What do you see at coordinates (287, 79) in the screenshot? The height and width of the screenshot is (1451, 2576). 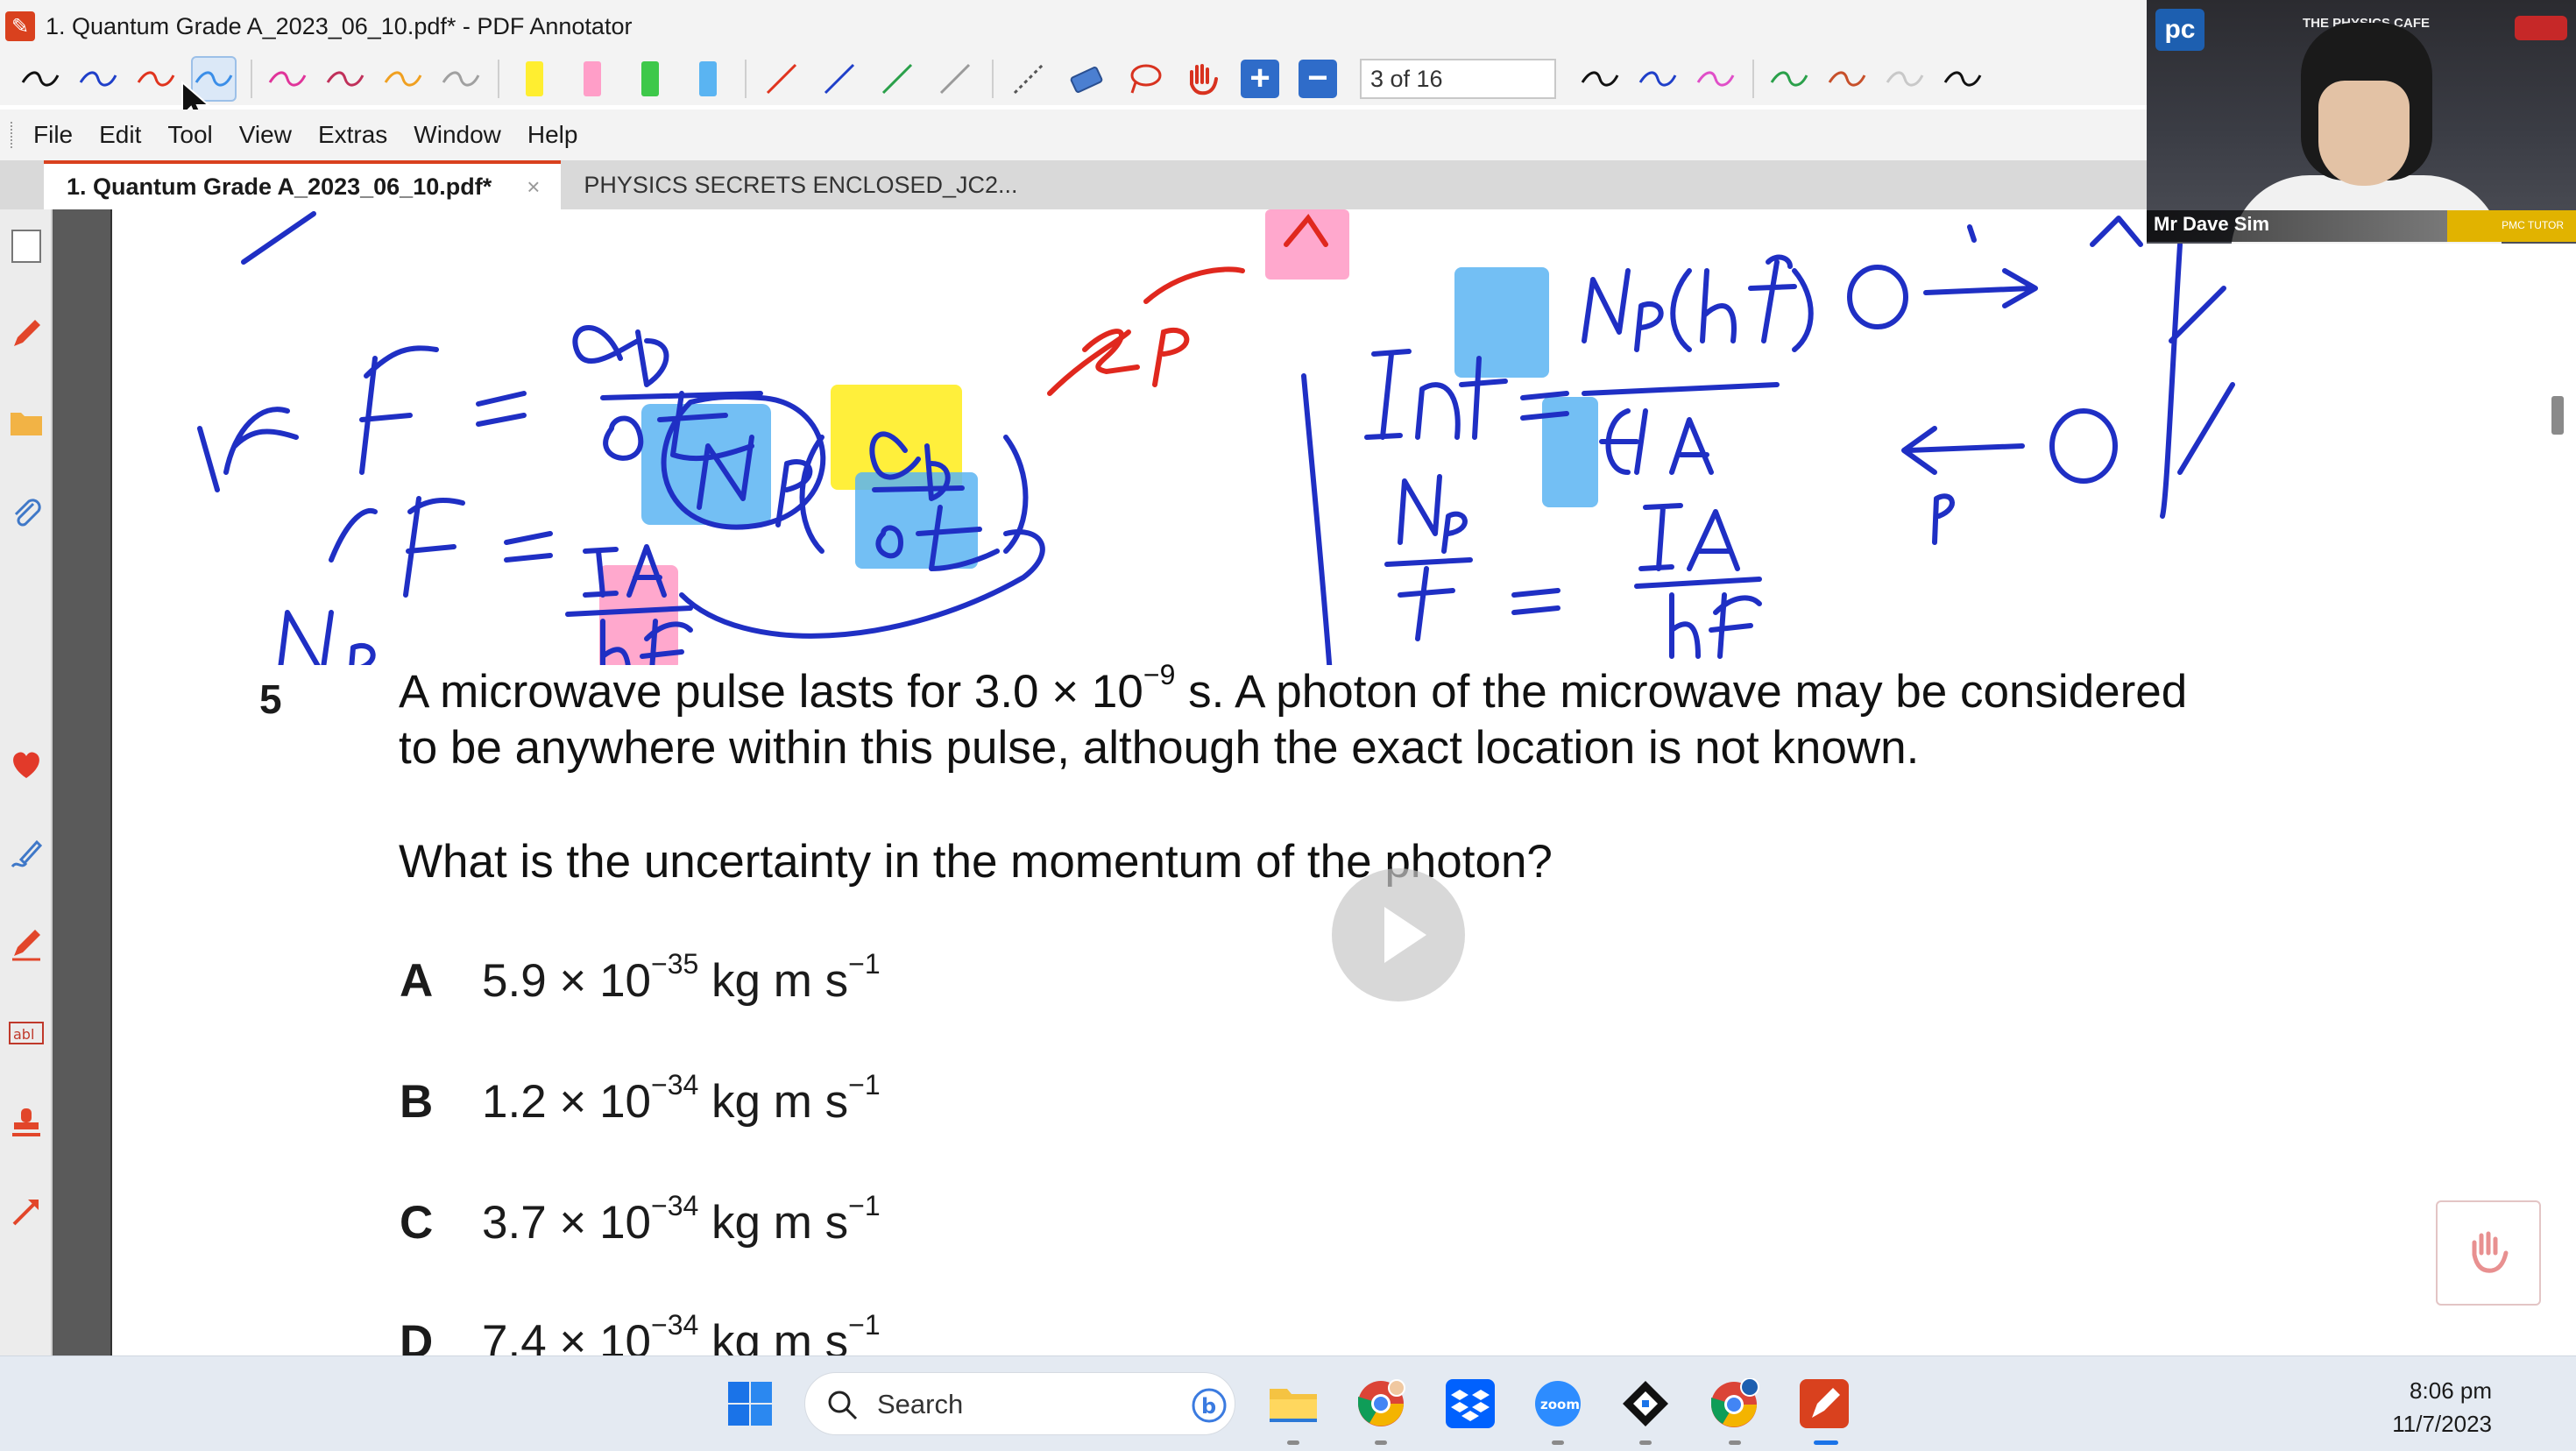 I see `magenta-pen-tool` at bounding box center [287, 79].